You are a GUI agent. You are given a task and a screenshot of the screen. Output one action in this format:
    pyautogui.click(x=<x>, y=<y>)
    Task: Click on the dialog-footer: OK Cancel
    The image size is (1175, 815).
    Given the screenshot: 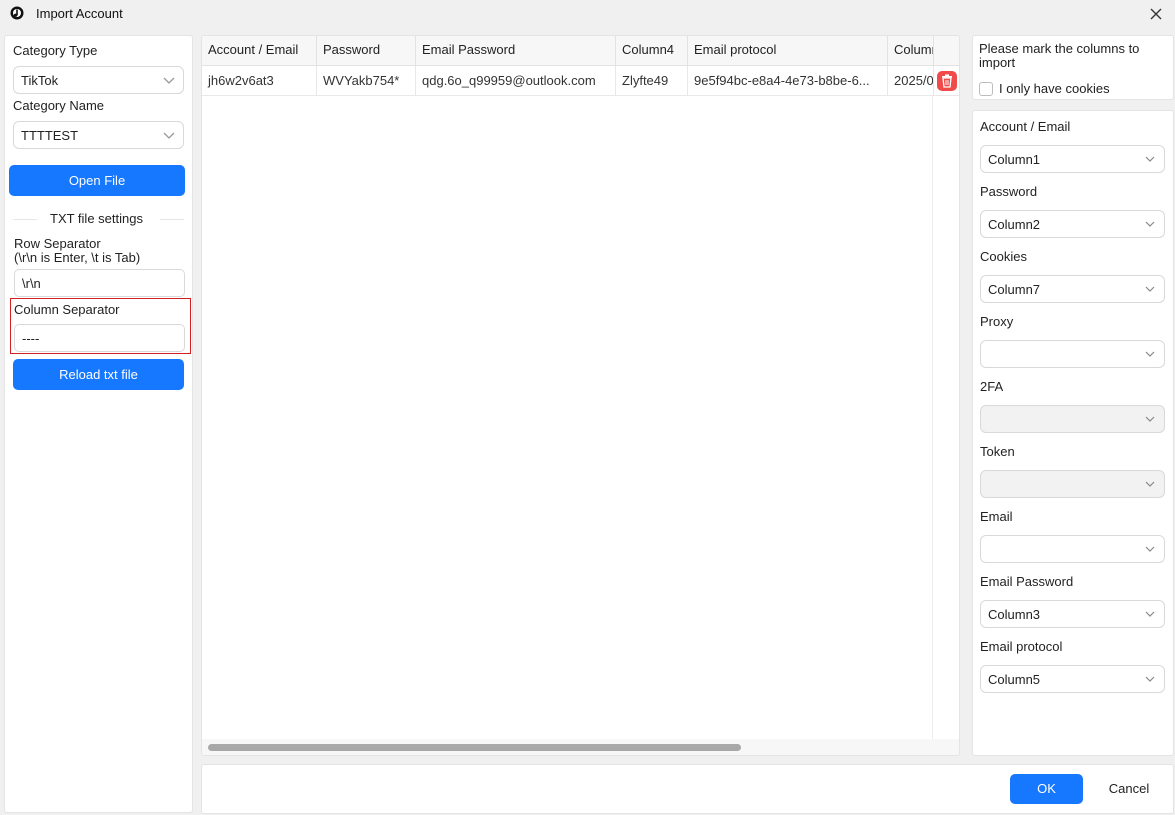 What is the action you would take?
    pyautogui.click(x=687, y=789)
    